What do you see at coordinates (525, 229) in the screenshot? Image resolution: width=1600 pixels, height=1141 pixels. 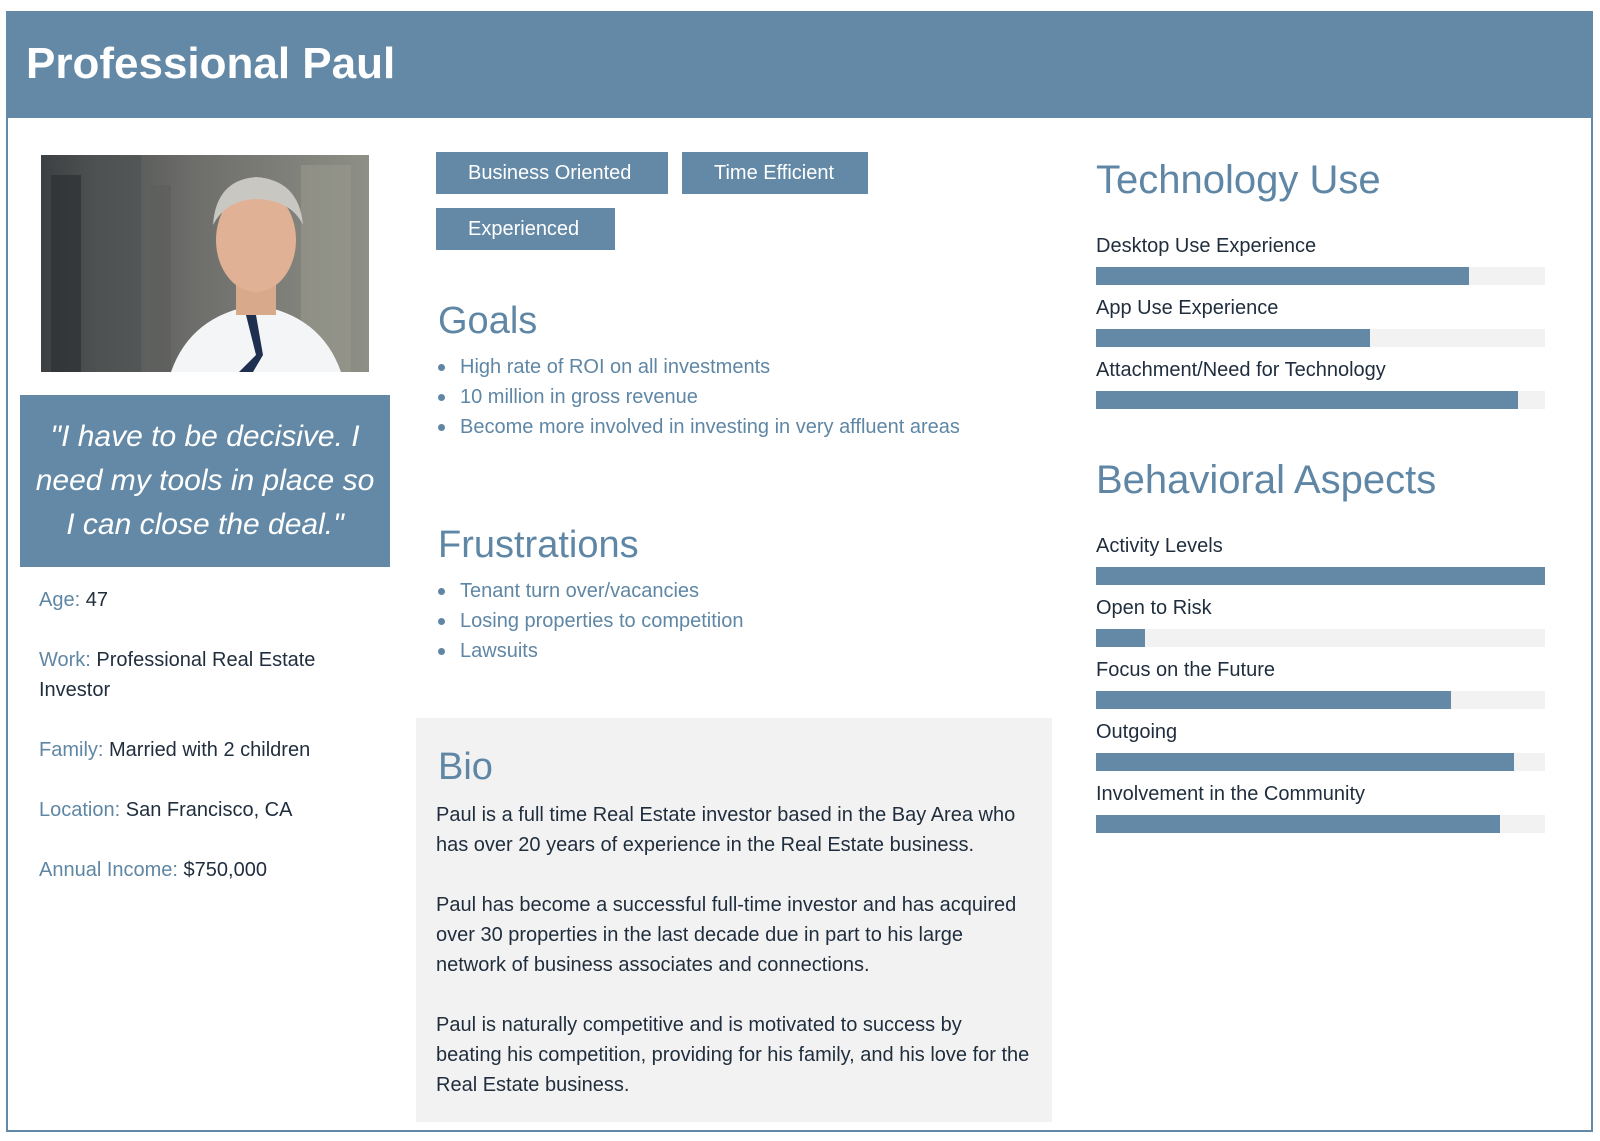 I see `tag-experienced: Experienced` at bounding box center [525, 229].